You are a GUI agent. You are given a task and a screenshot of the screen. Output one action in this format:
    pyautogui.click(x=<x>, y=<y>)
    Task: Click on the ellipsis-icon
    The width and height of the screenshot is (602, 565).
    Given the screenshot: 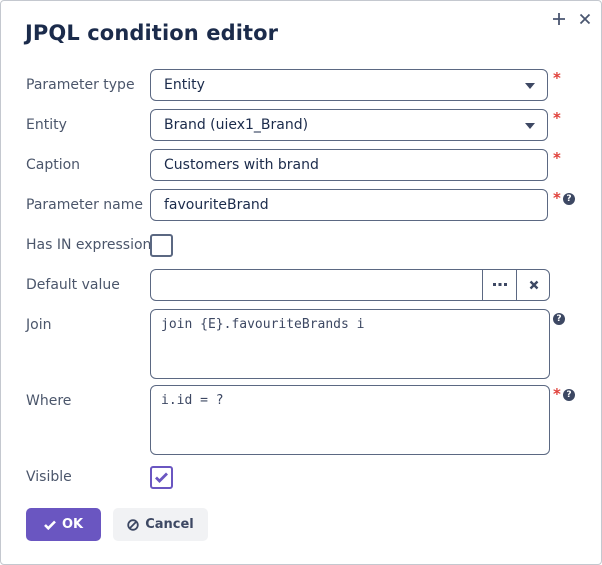 What is the action you would take?
    pyautogui.click(x=500, y=284)
    